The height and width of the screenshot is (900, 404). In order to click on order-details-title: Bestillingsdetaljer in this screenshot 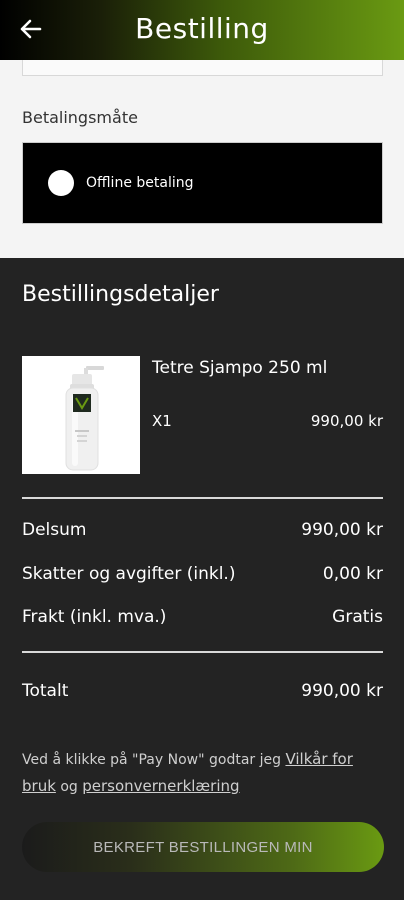, I will do `click(120, 294)`.